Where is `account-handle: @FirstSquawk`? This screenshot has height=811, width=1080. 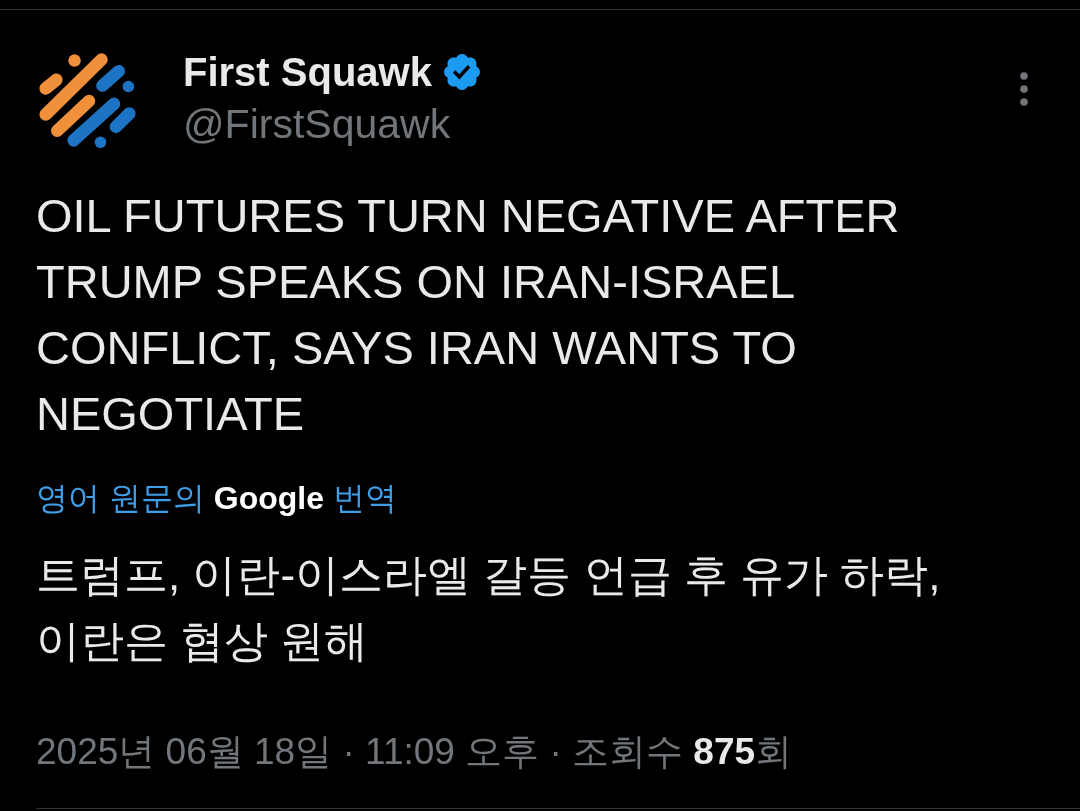 account-handle: @FirstSquawk is located at coordinates (331, 124).